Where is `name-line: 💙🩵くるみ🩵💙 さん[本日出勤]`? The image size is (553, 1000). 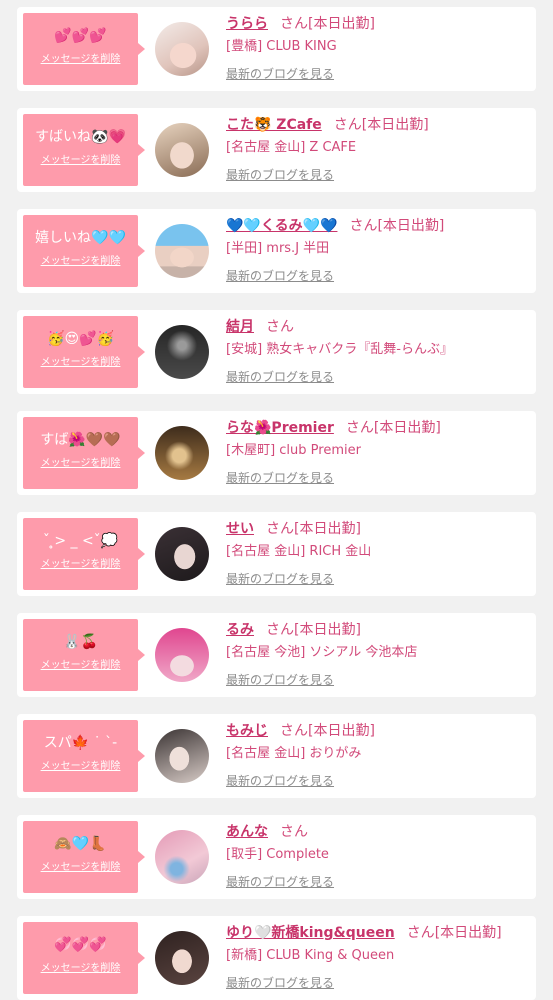
name-line: 💙🩵くるみ🩵💙 さん[本日出勤] is located at coordinates (335, 226).